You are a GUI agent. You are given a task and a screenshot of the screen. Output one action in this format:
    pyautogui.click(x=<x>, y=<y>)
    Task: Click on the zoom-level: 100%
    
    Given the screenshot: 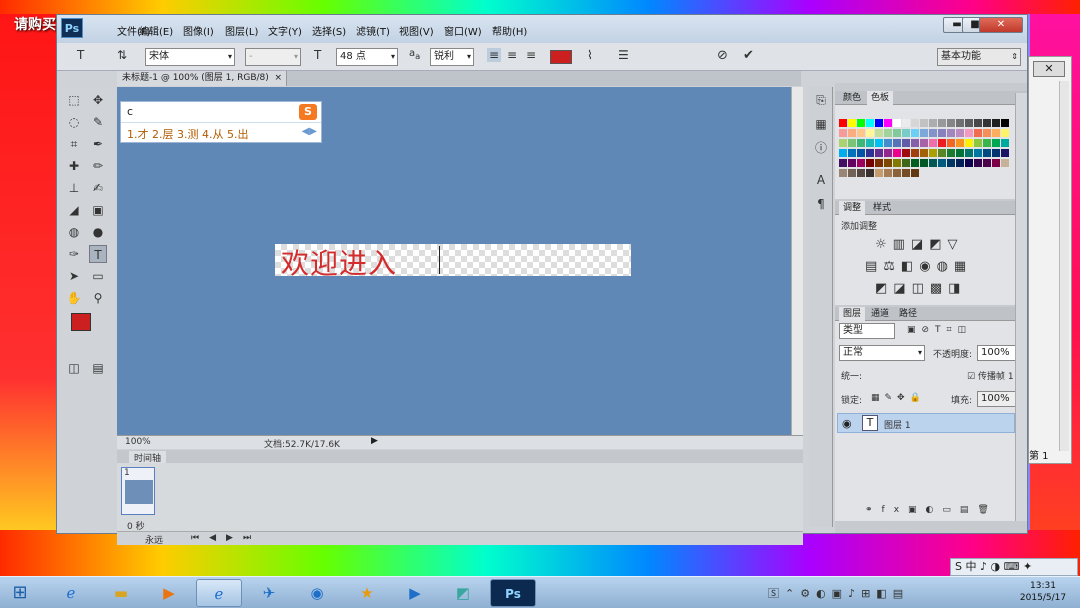 What is the action you would take?
    pyautogui.click(x=138, y=442)
    